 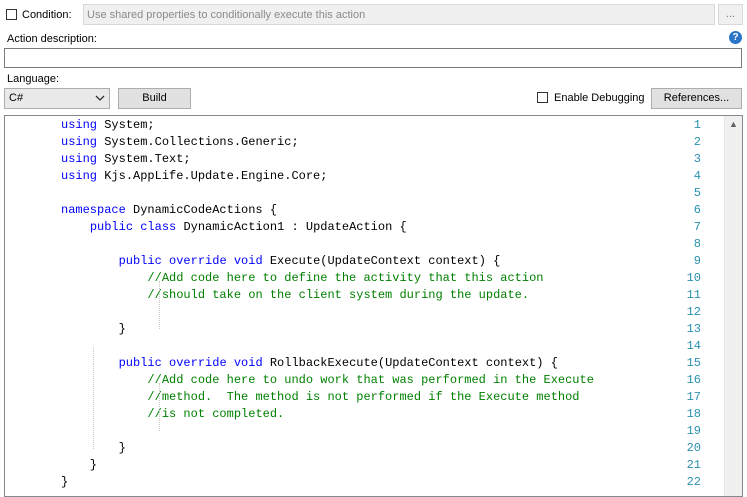 I want to click on keyword-token: class, so click(x=158, y=227).